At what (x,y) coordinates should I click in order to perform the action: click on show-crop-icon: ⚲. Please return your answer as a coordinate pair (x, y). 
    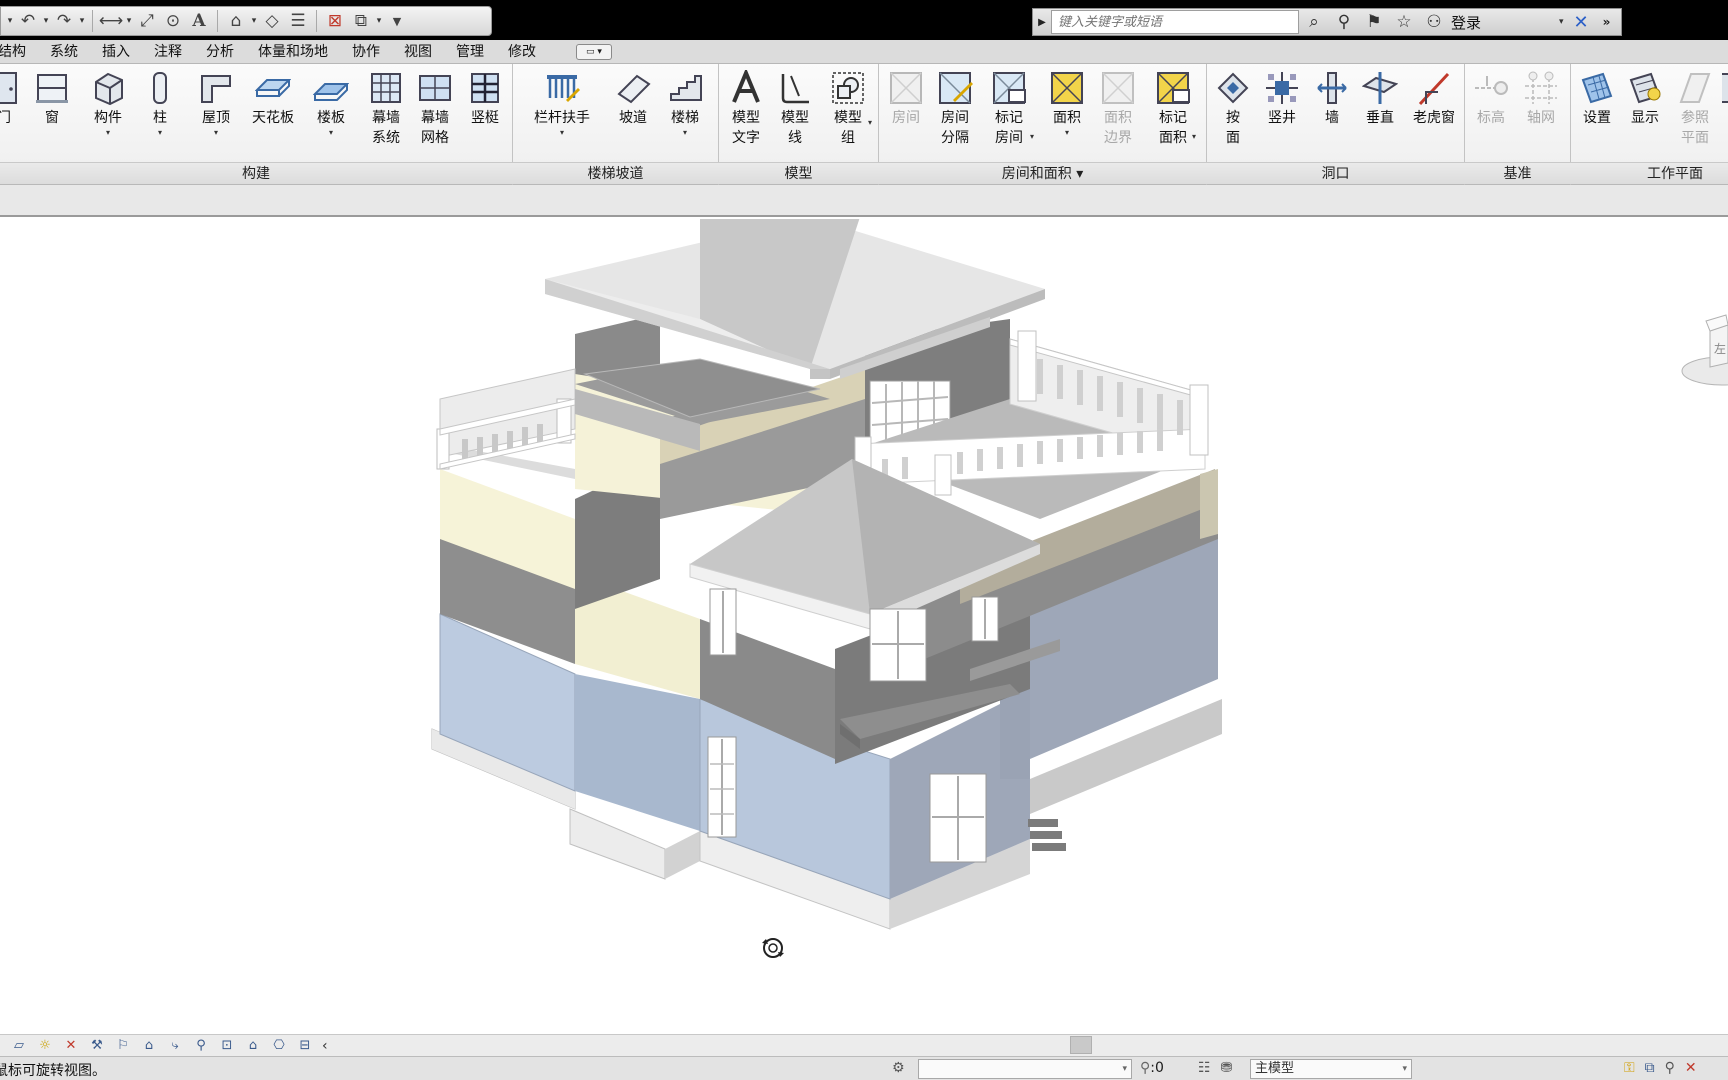
    Looking at the image, I should click on (201, 1046).